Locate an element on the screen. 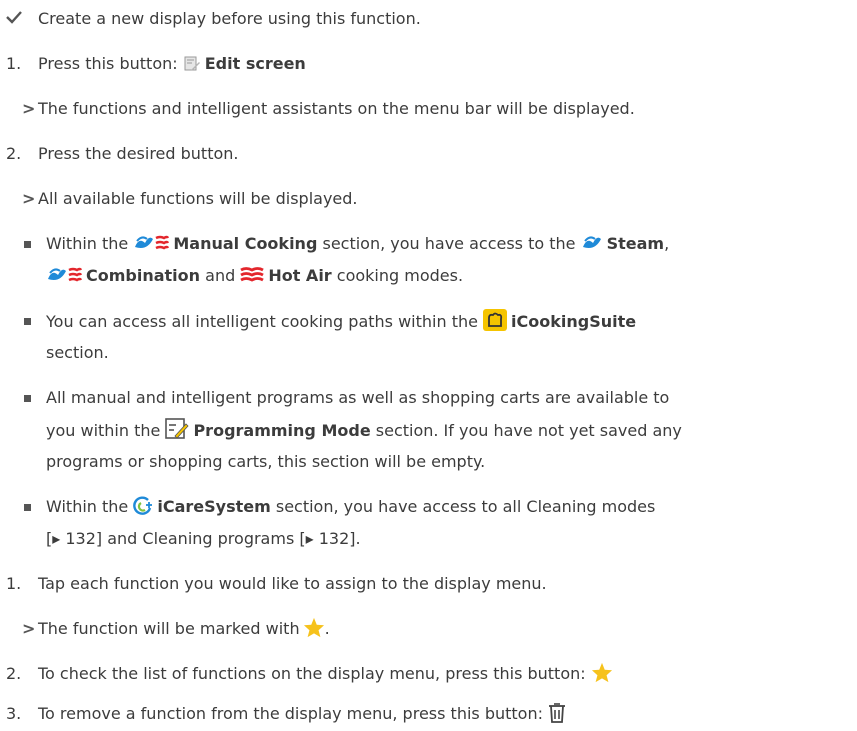  programming-mode-icon is located at coordinates (177, 429).